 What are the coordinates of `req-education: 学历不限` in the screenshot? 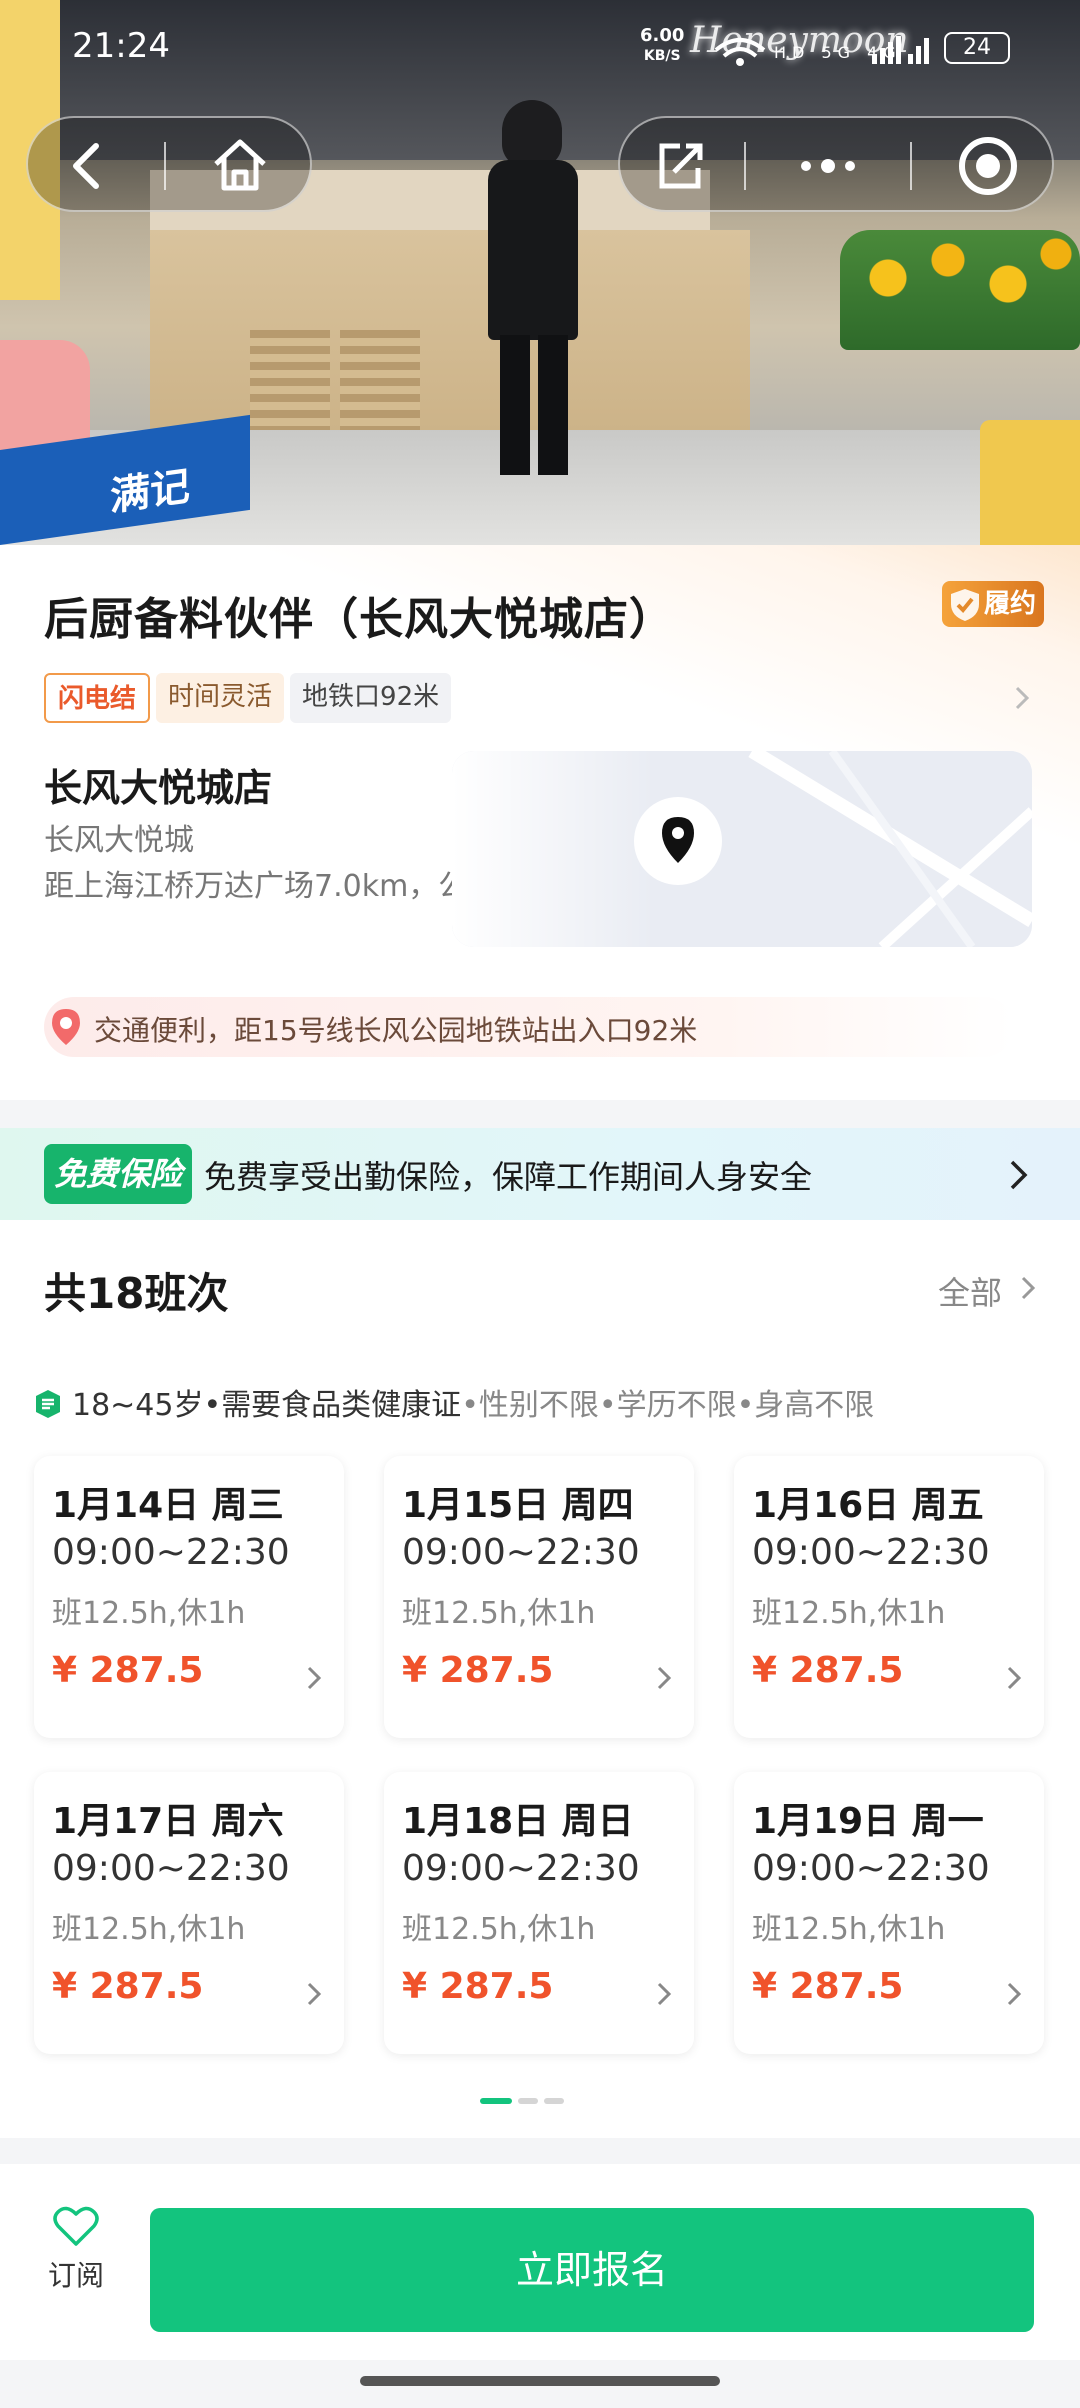 It's located at (676, 1405).